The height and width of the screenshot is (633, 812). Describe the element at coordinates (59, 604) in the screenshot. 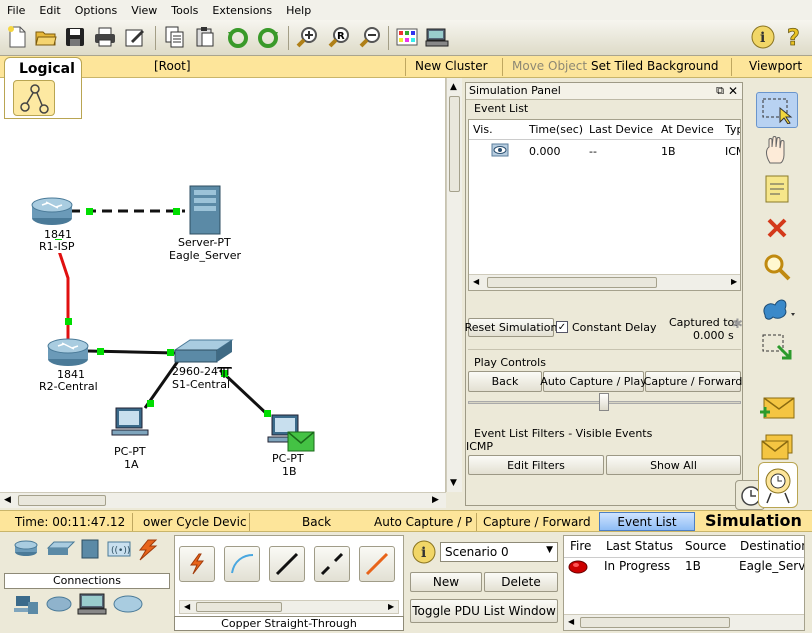

I see `wan-emulation-category-icon` at that location.